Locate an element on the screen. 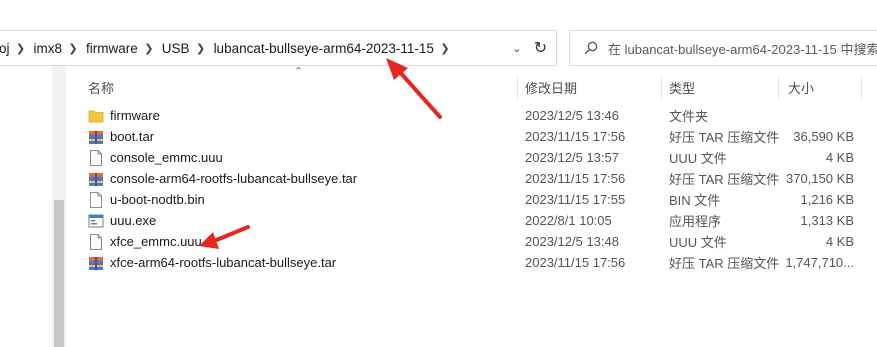 This screenshot has height=347, width=877. breadcrumb-item: firmware ❯ is located at coordinates (118, 48).